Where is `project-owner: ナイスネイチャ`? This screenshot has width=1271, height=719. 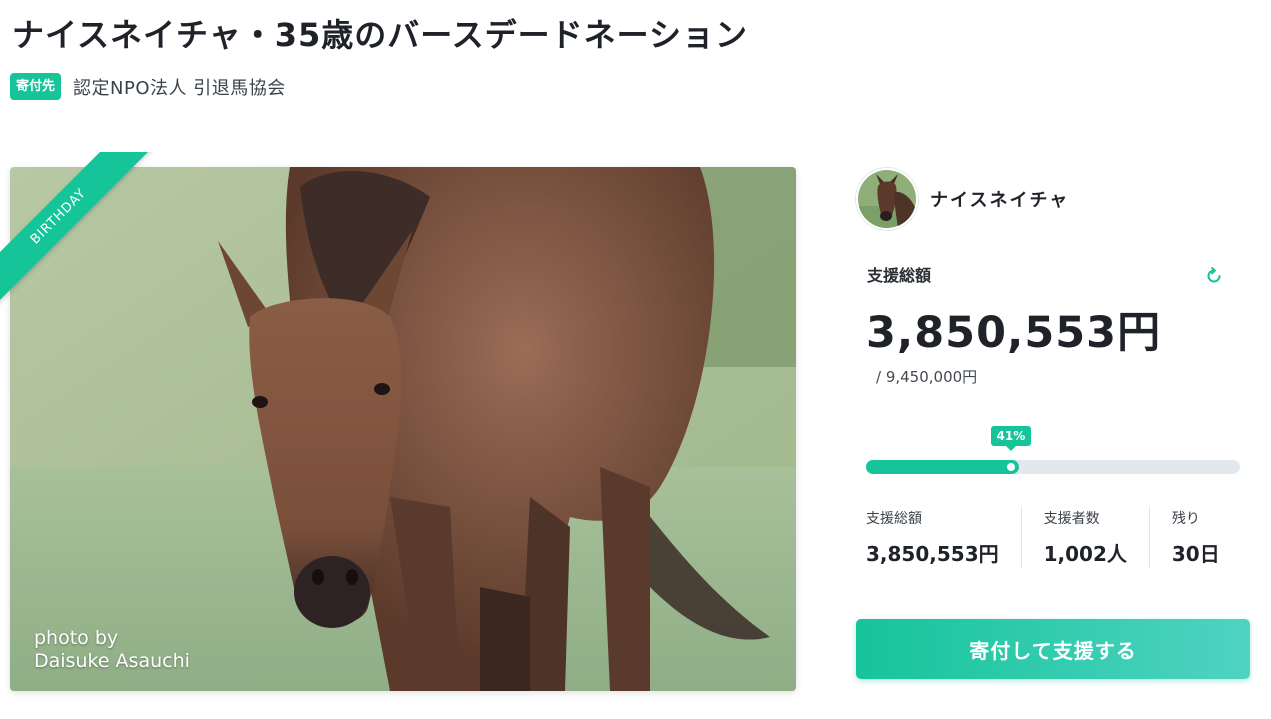
project-owner: ナイスネイチャ is located at coordinates (962, 199).